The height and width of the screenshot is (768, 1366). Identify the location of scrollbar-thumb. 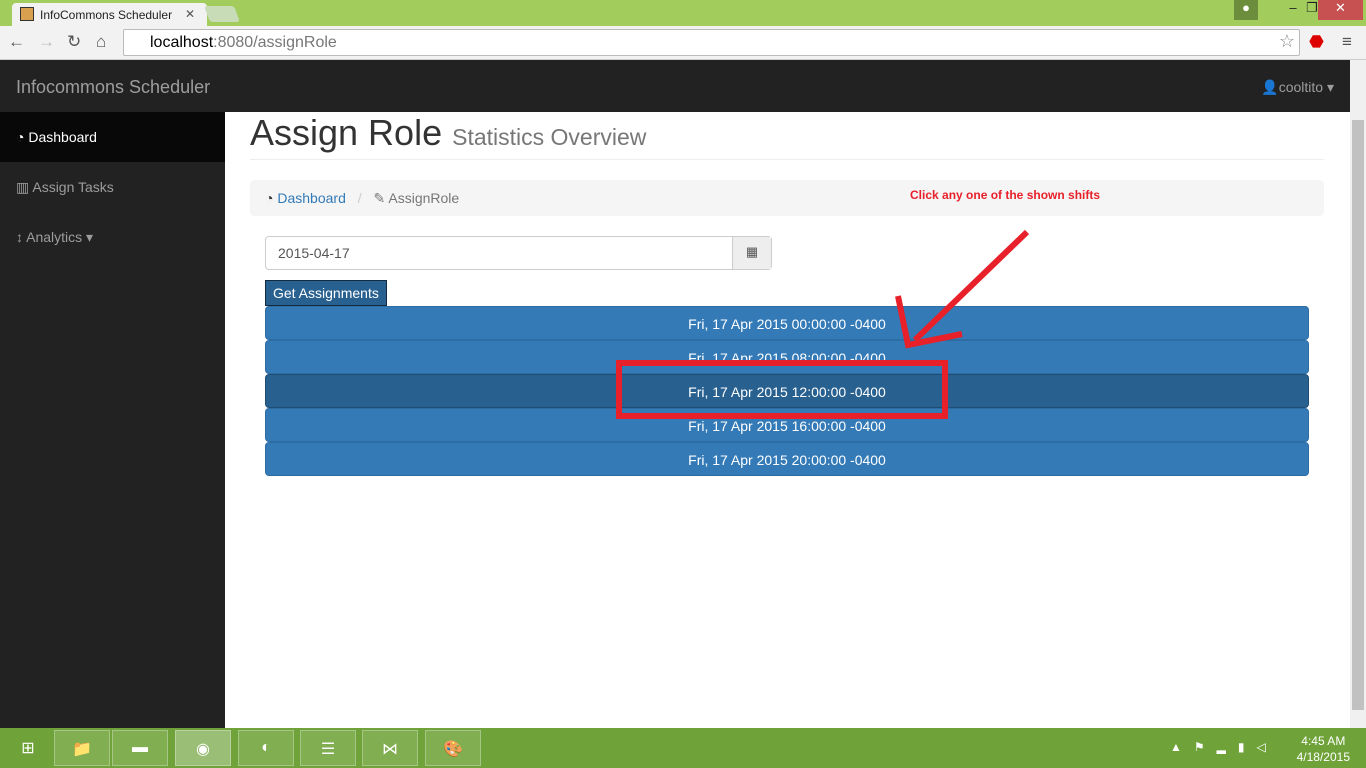
(1358, 415).